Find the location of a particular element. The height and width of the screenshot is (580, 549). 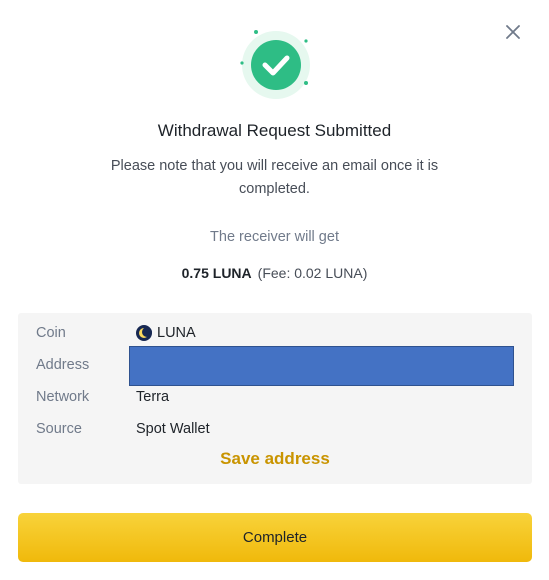

close-icon is located at coordinates (513, 32).